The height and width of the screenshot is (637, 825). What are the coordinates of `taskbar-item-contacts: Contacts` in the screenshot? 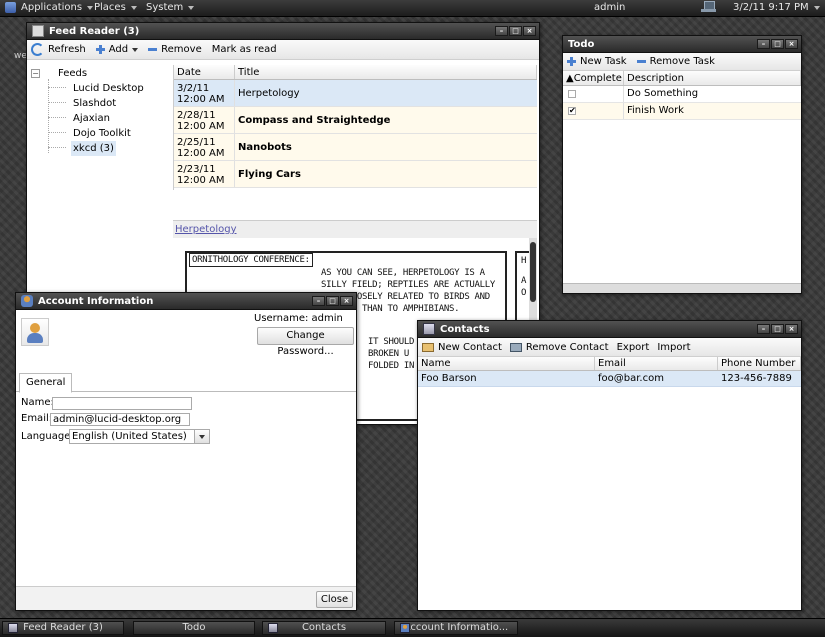 It's located at (324, 628).